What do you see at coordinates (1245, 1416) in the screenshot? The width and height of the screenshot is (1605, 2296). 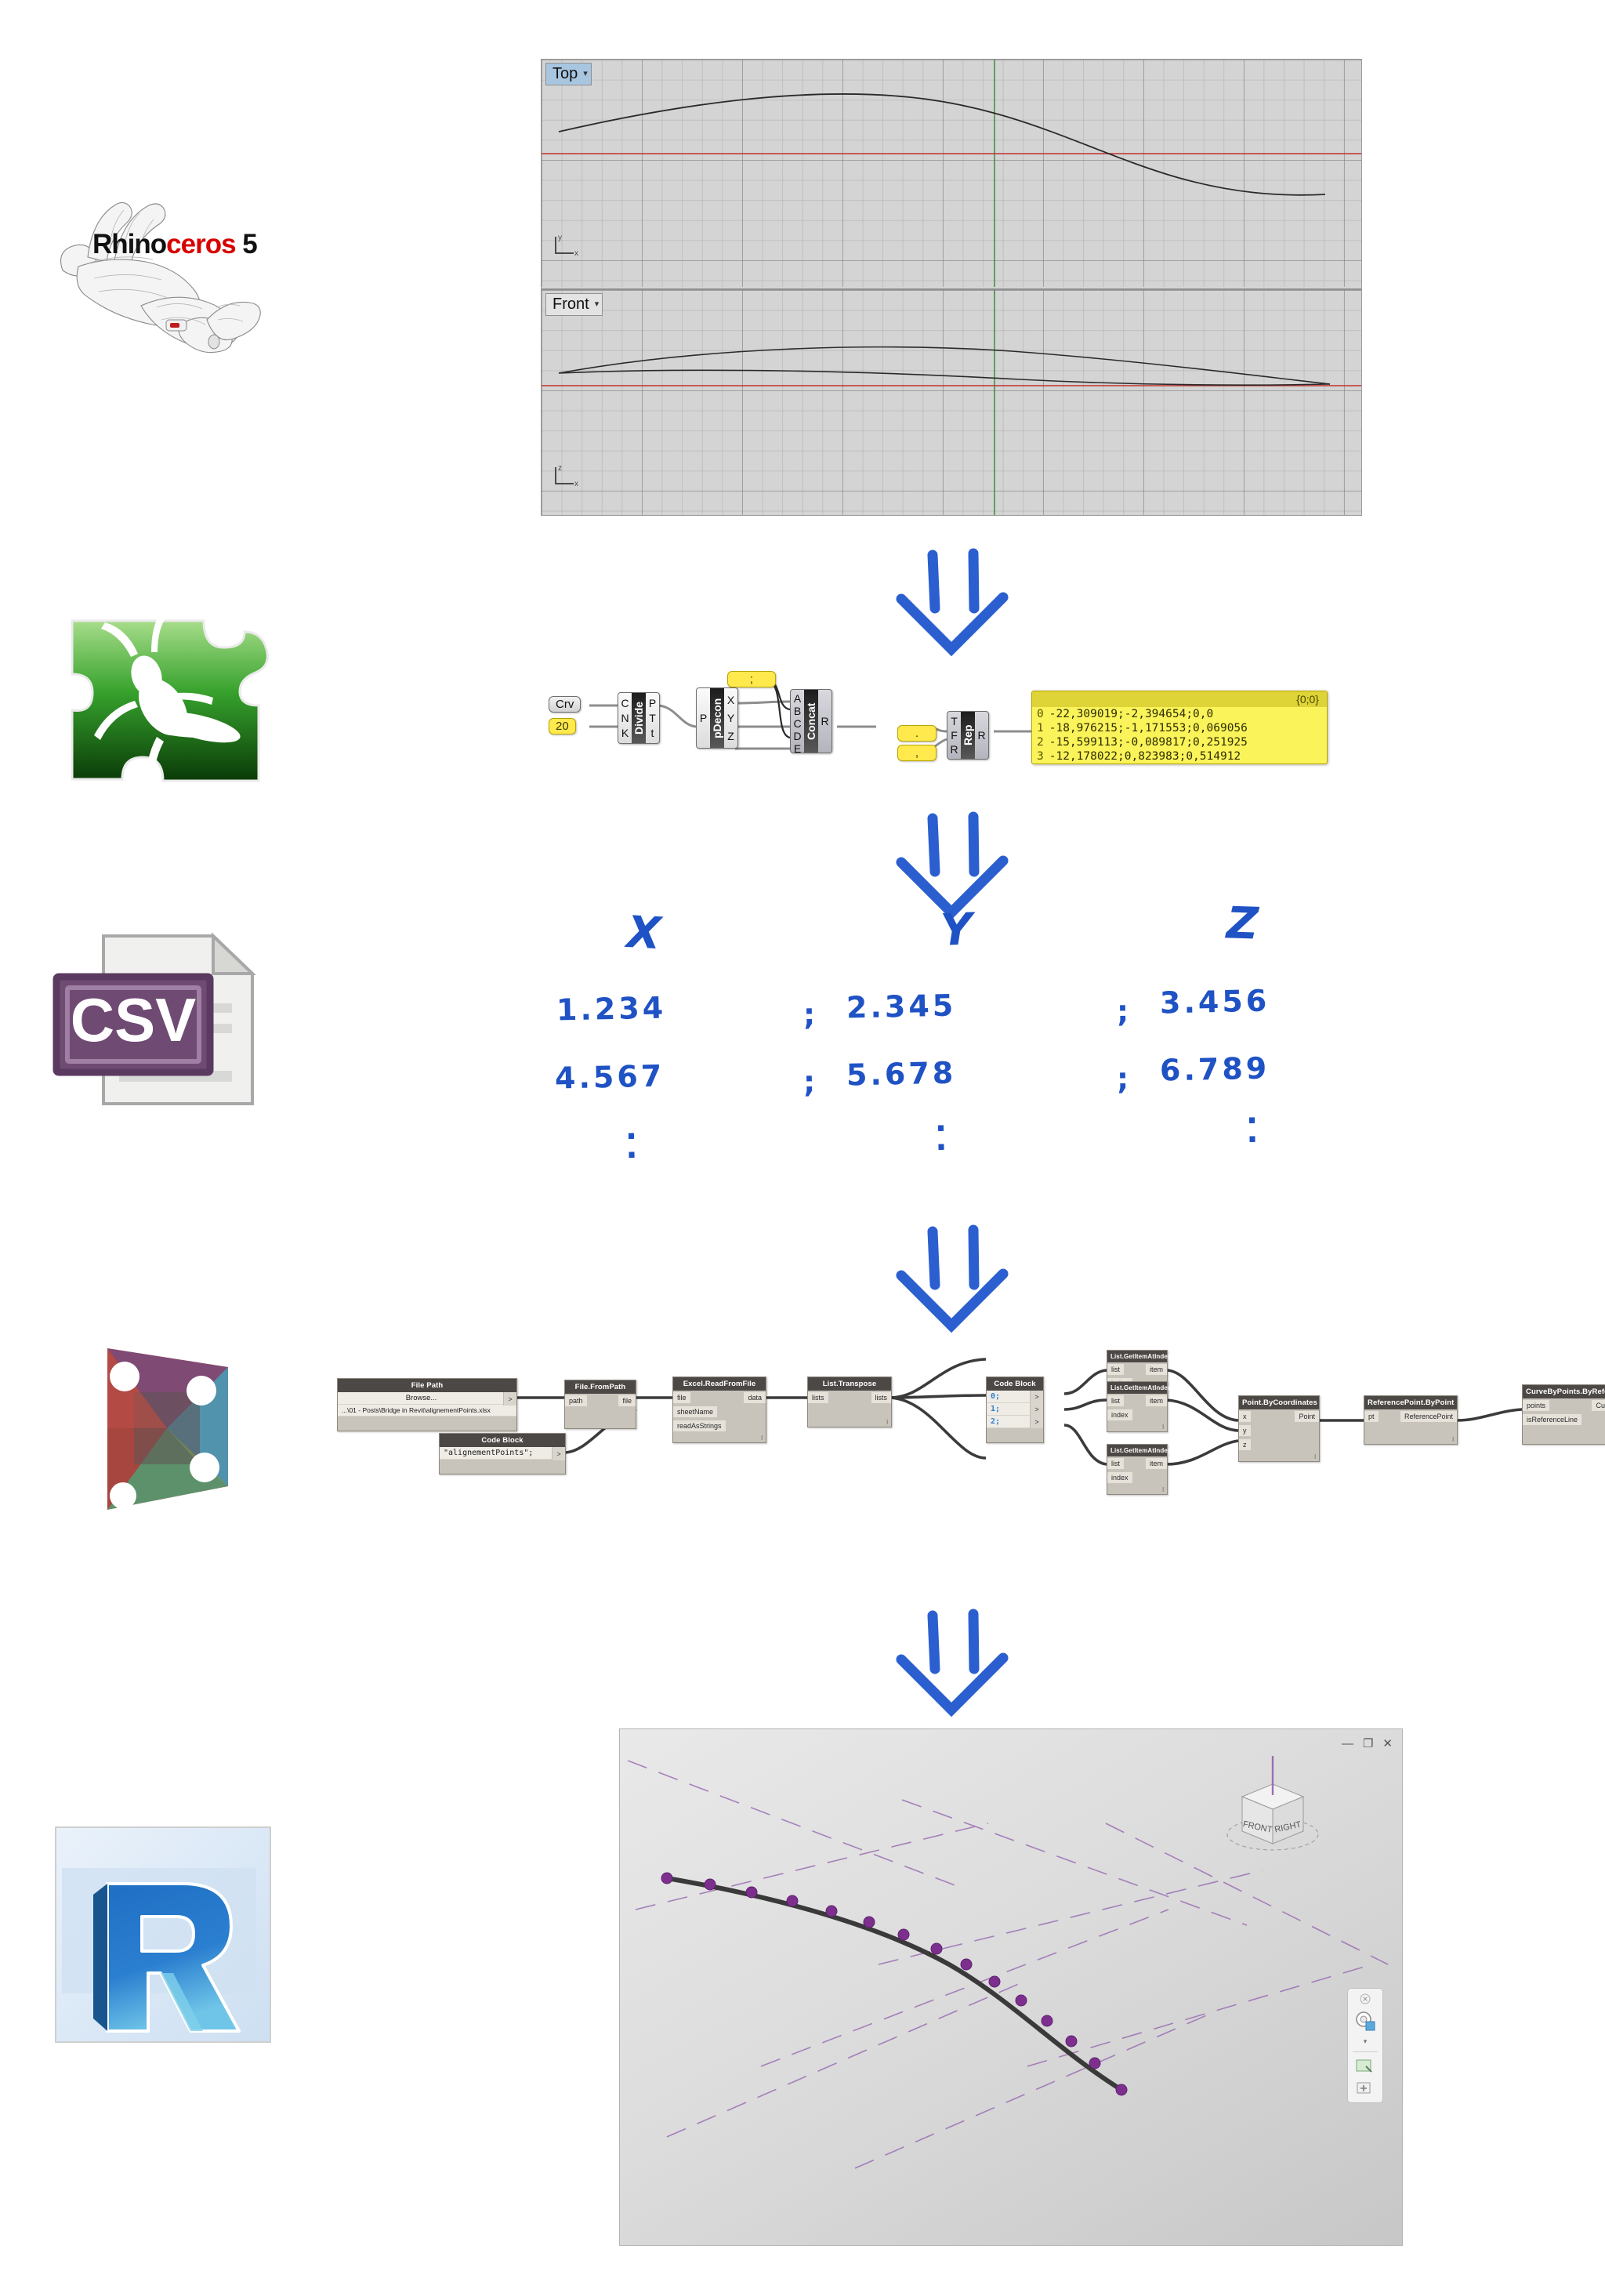 I see `port-x: x` at bounding box center [1245, 1416].